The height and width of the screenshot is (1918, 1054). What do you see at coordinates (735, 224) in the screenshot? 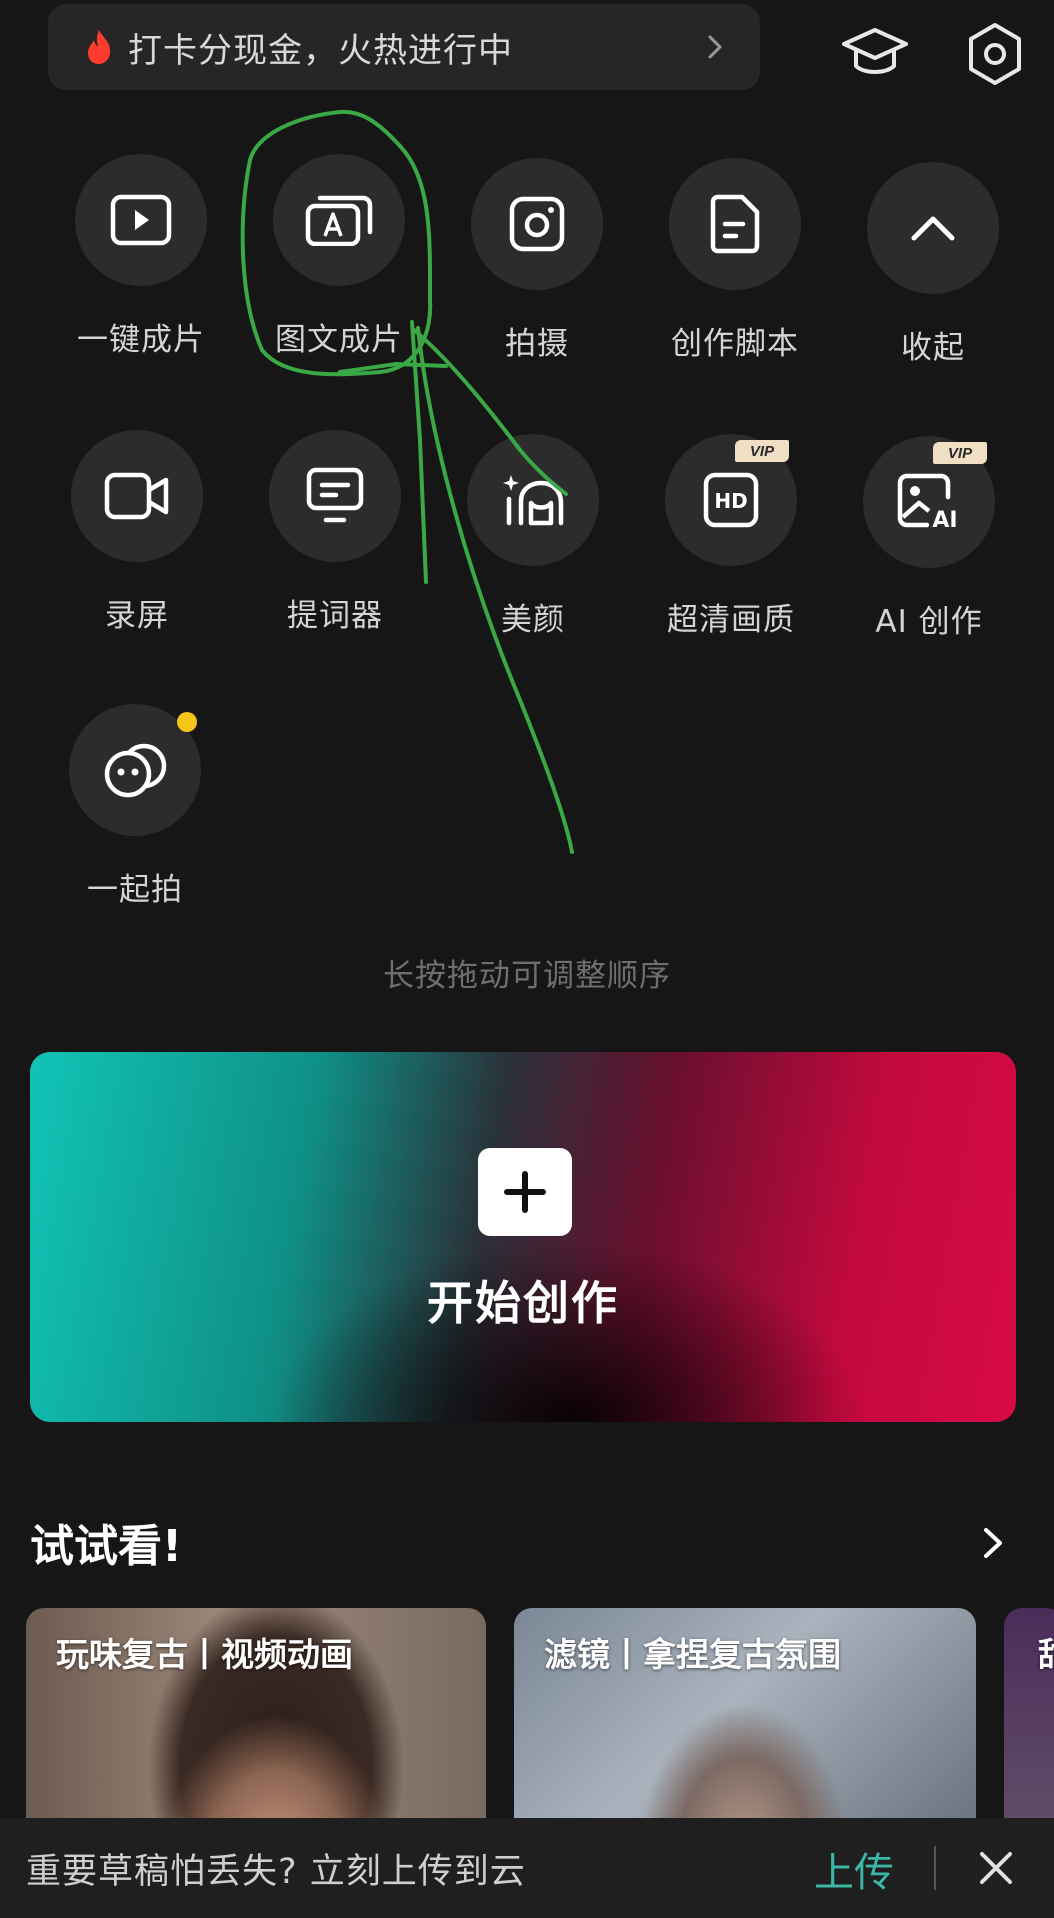
I see `script-doc-icon` at bounding box center [735, 224].